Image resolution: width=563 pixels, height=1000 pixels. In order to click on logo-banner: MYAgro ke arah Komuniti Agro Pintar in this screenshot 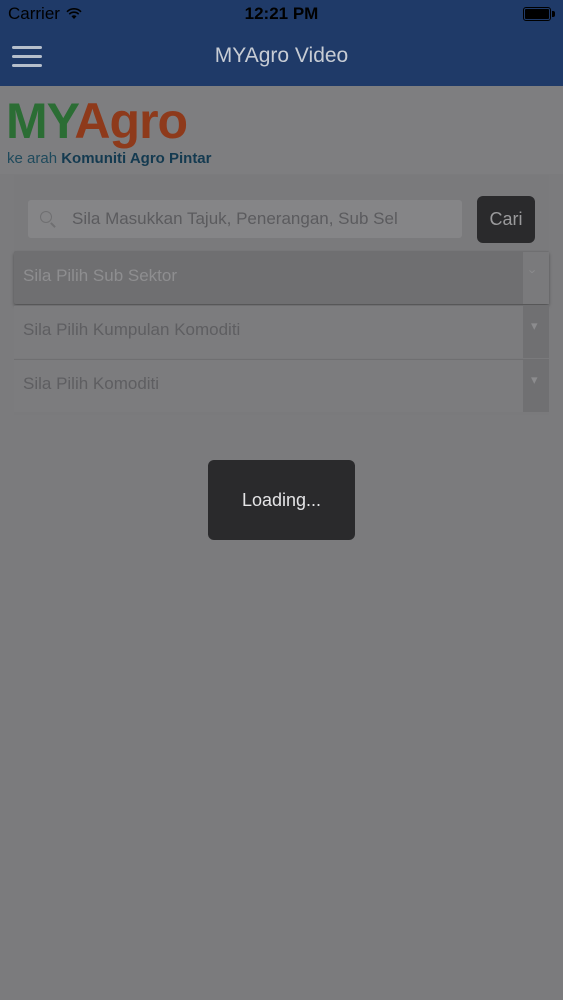, I will do `click(281, 130)`.